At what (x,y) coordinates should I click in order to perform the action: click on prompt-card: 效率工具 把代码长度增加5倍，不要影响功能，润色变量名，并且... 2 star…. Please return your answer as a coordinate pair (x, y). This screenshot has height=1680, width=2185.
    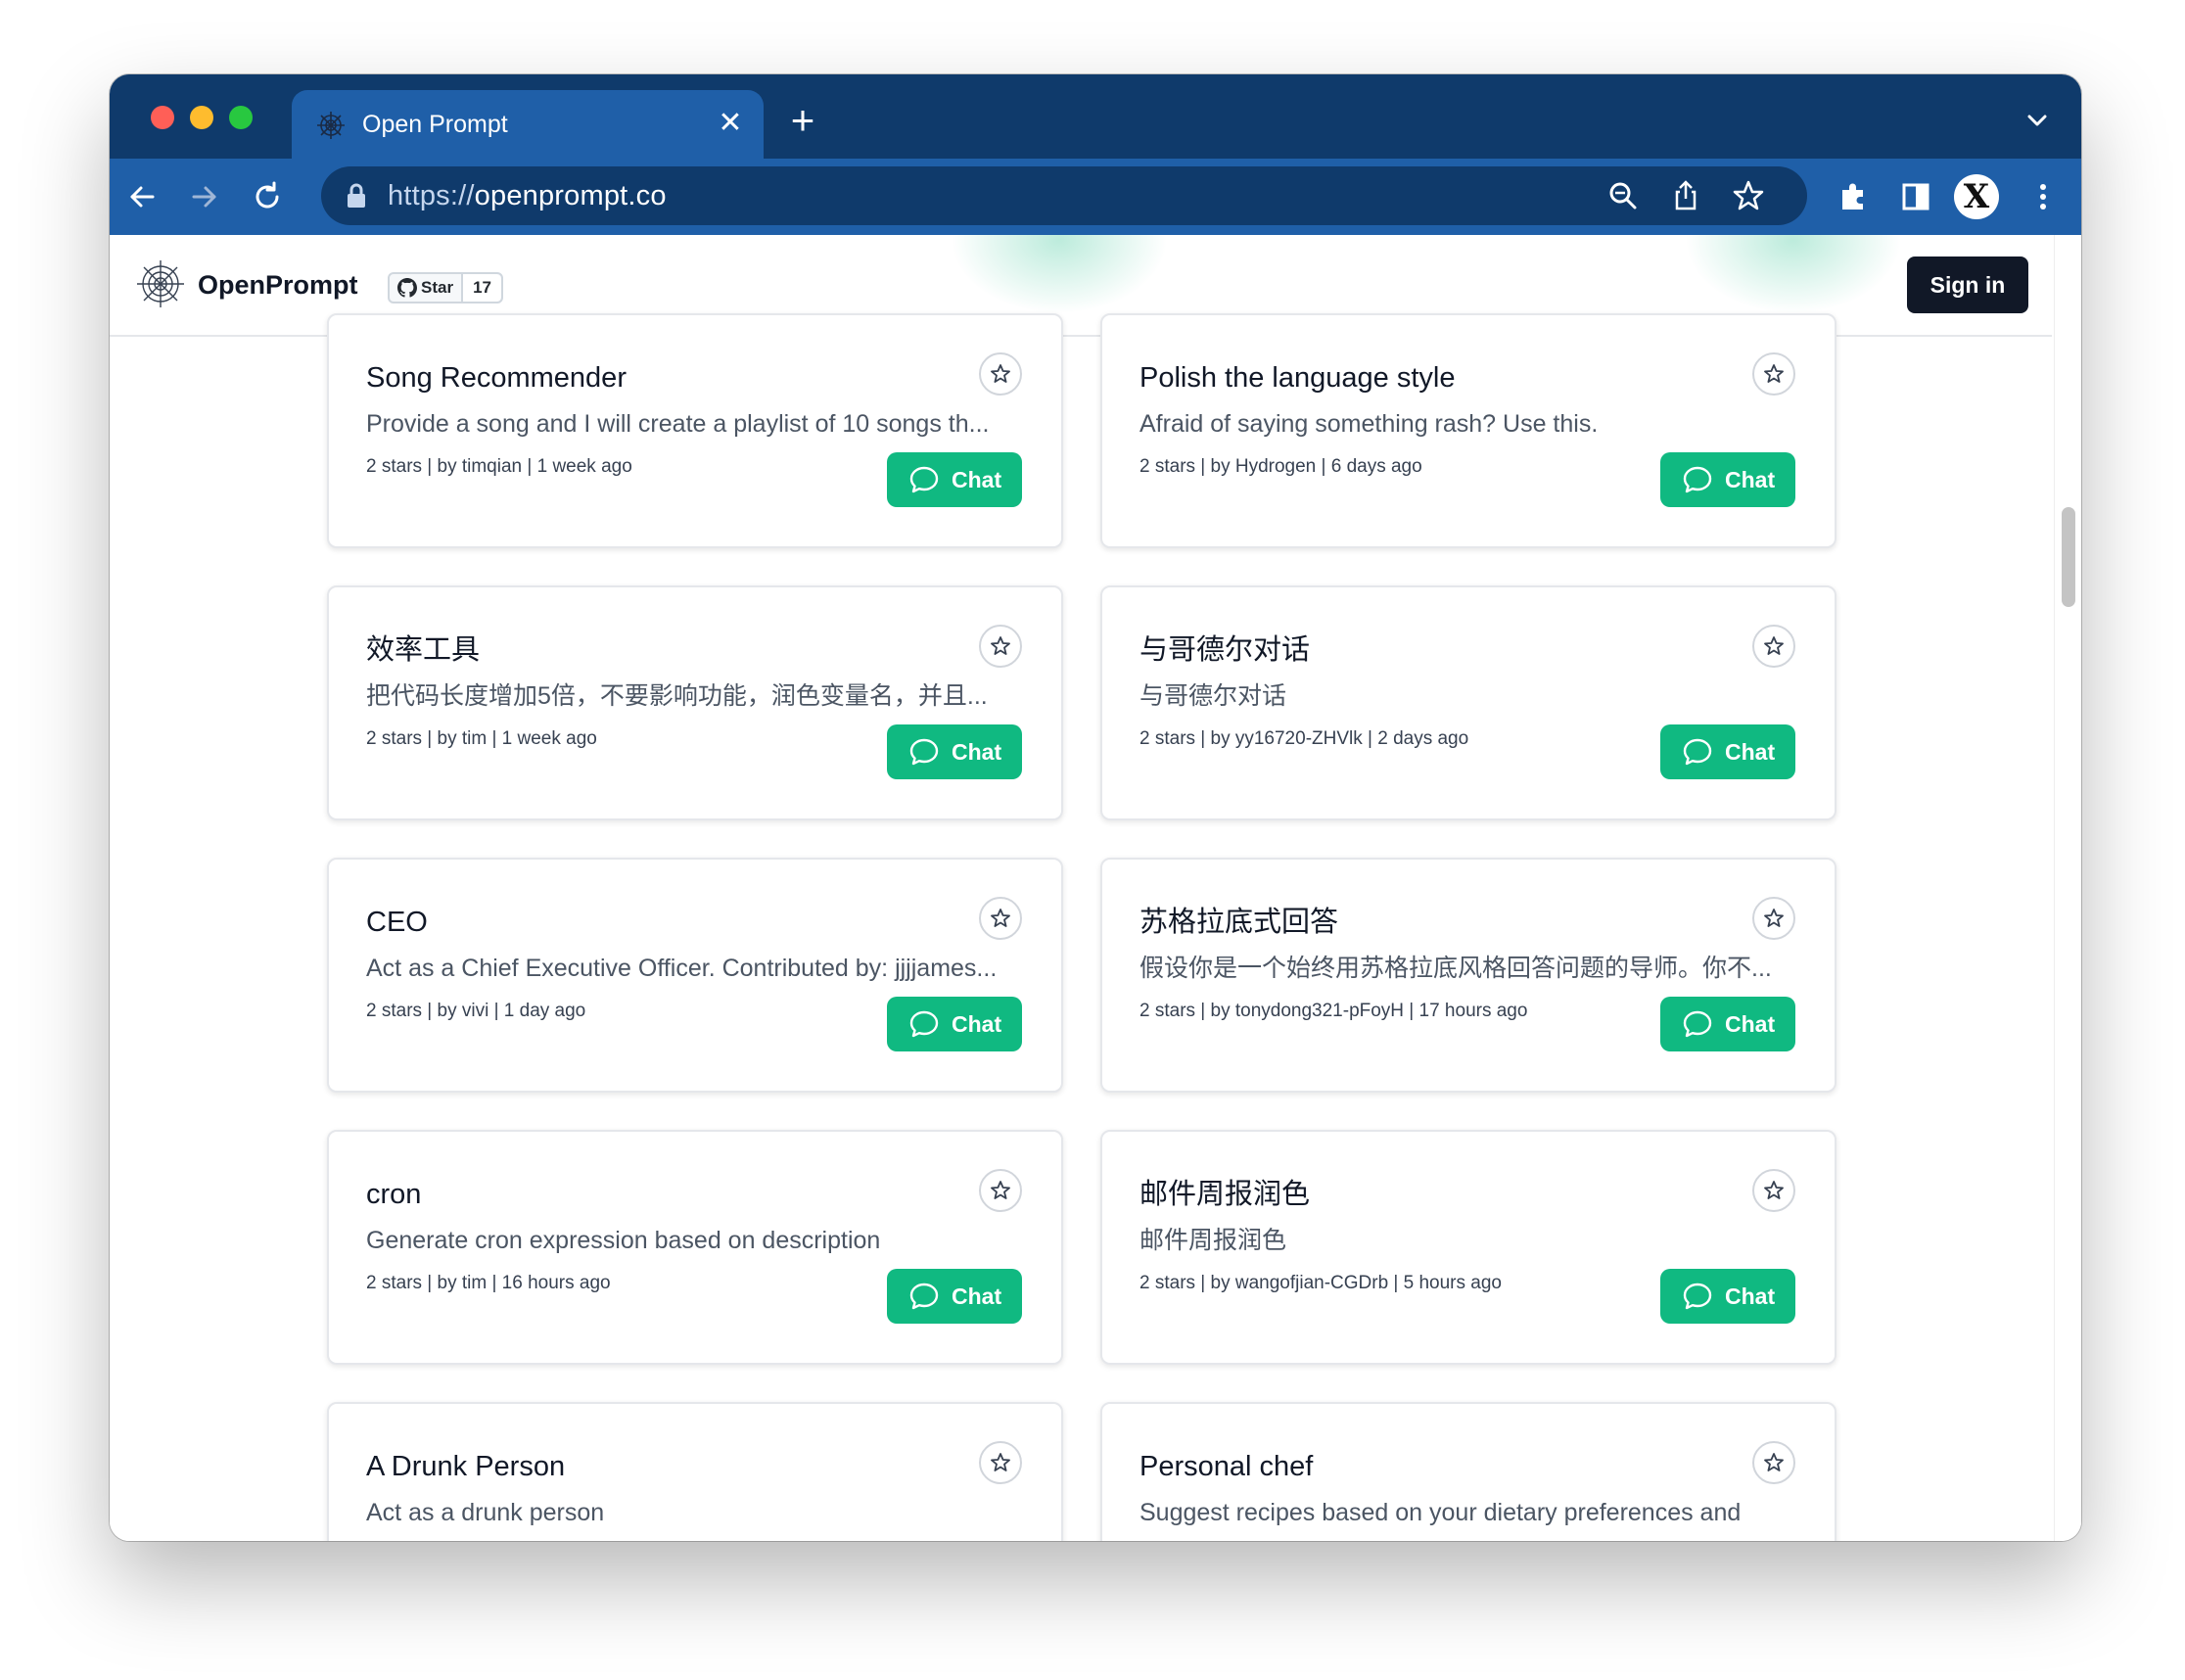
    Looking at the image, I should click on (695, 702).